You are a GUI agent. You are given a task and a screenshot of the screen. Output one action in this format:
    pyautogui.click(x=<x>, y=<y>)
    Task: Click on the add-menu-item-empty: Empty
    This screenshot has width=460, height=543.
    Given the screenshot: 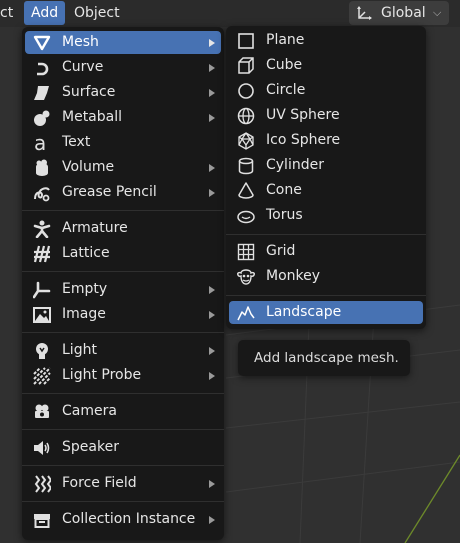 What is the action you would take?
    pyautogui.click(x=123, y=289)
    